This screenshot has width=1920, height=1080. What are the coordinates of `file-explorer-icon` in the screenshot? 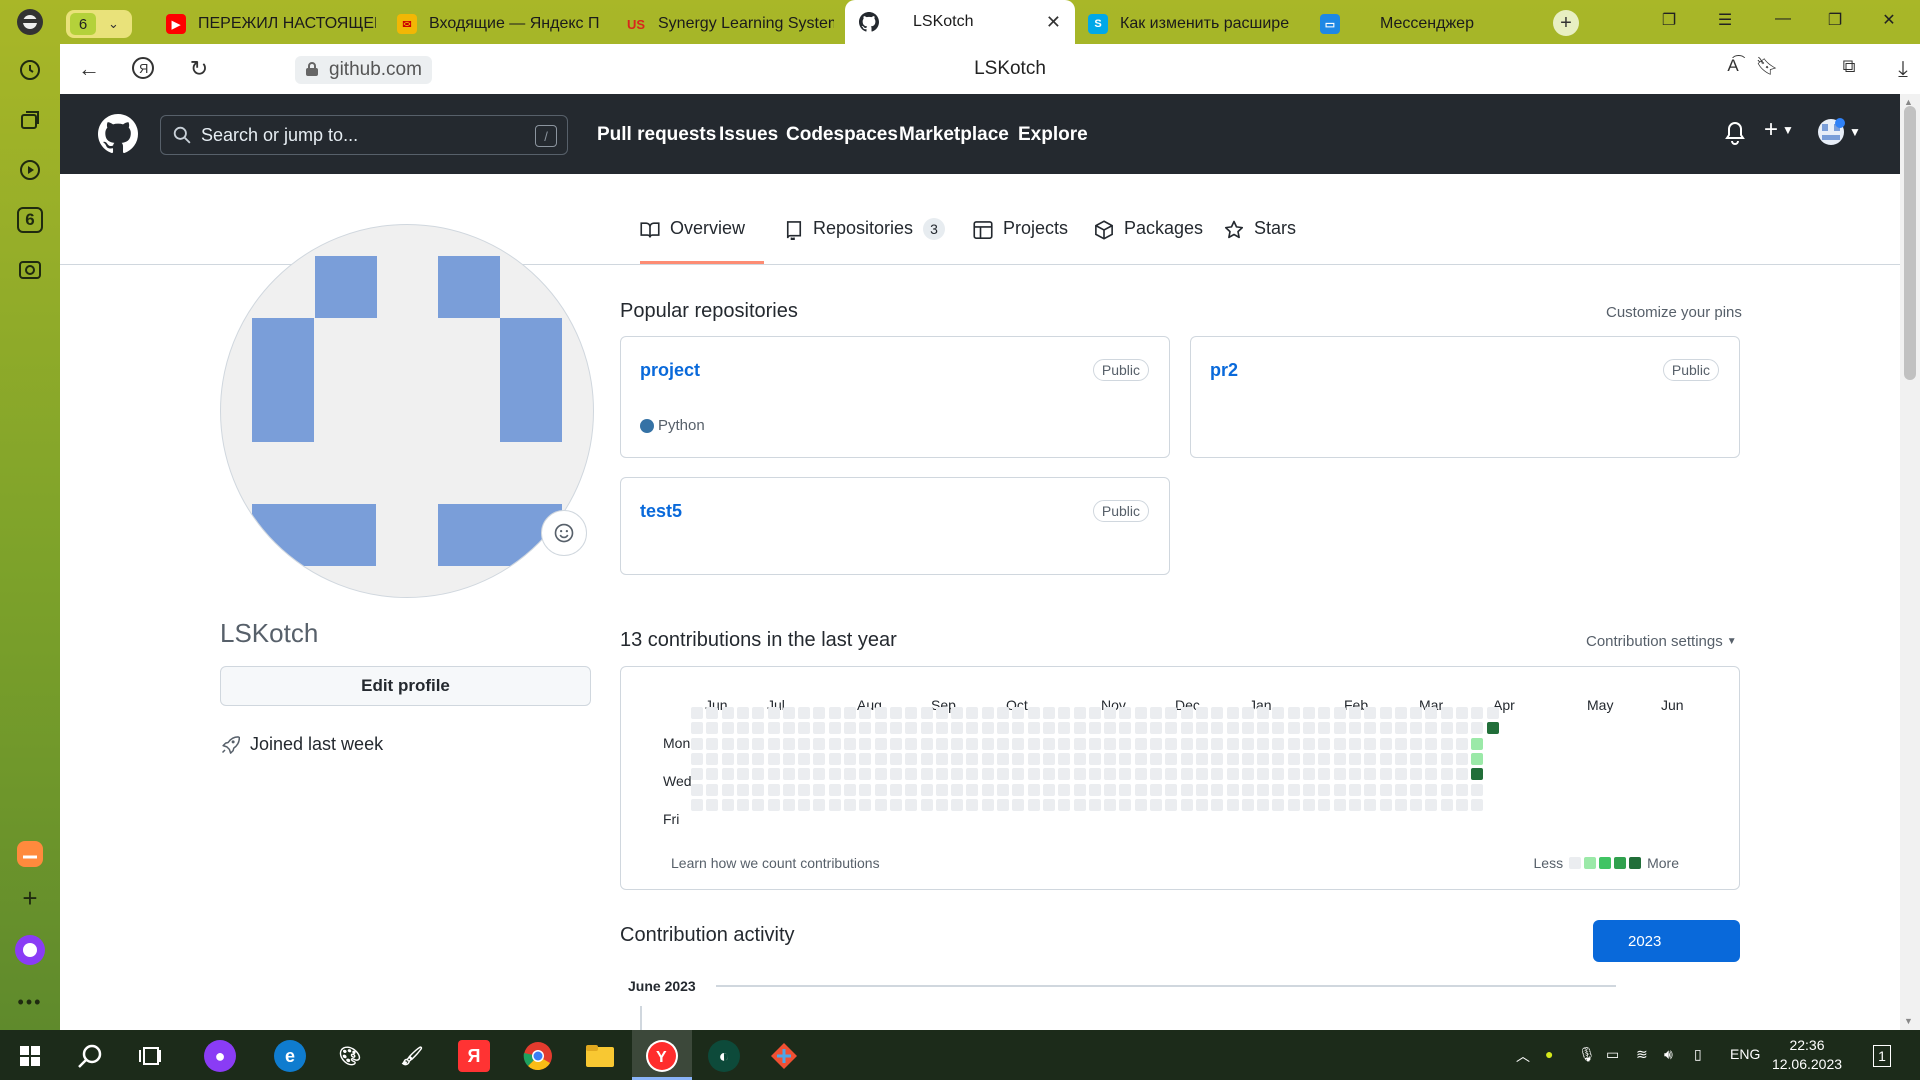 It's located at (600, 1056).